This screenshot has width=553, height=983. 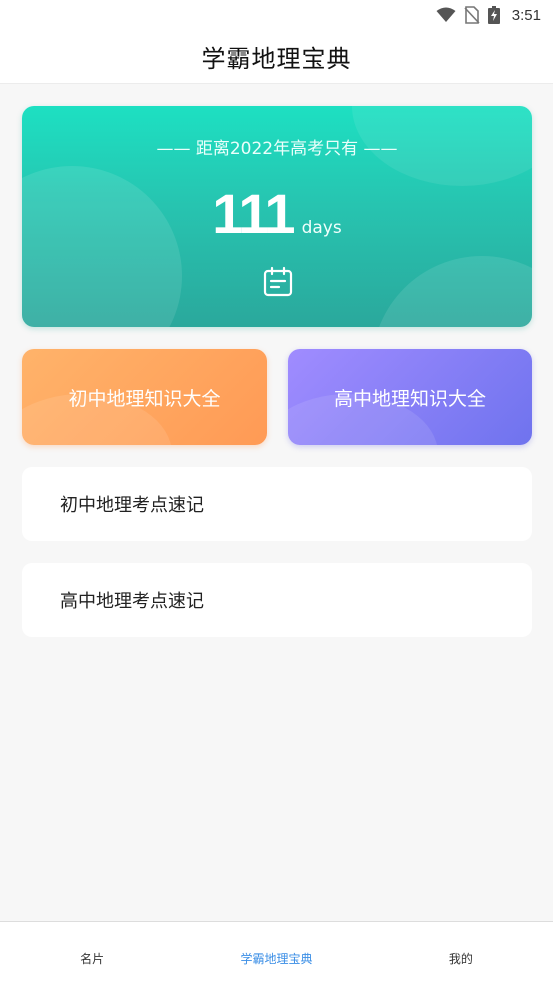 I want to click on nav-item-geography: 学霸地理宝典, so click(x=276, y=952).